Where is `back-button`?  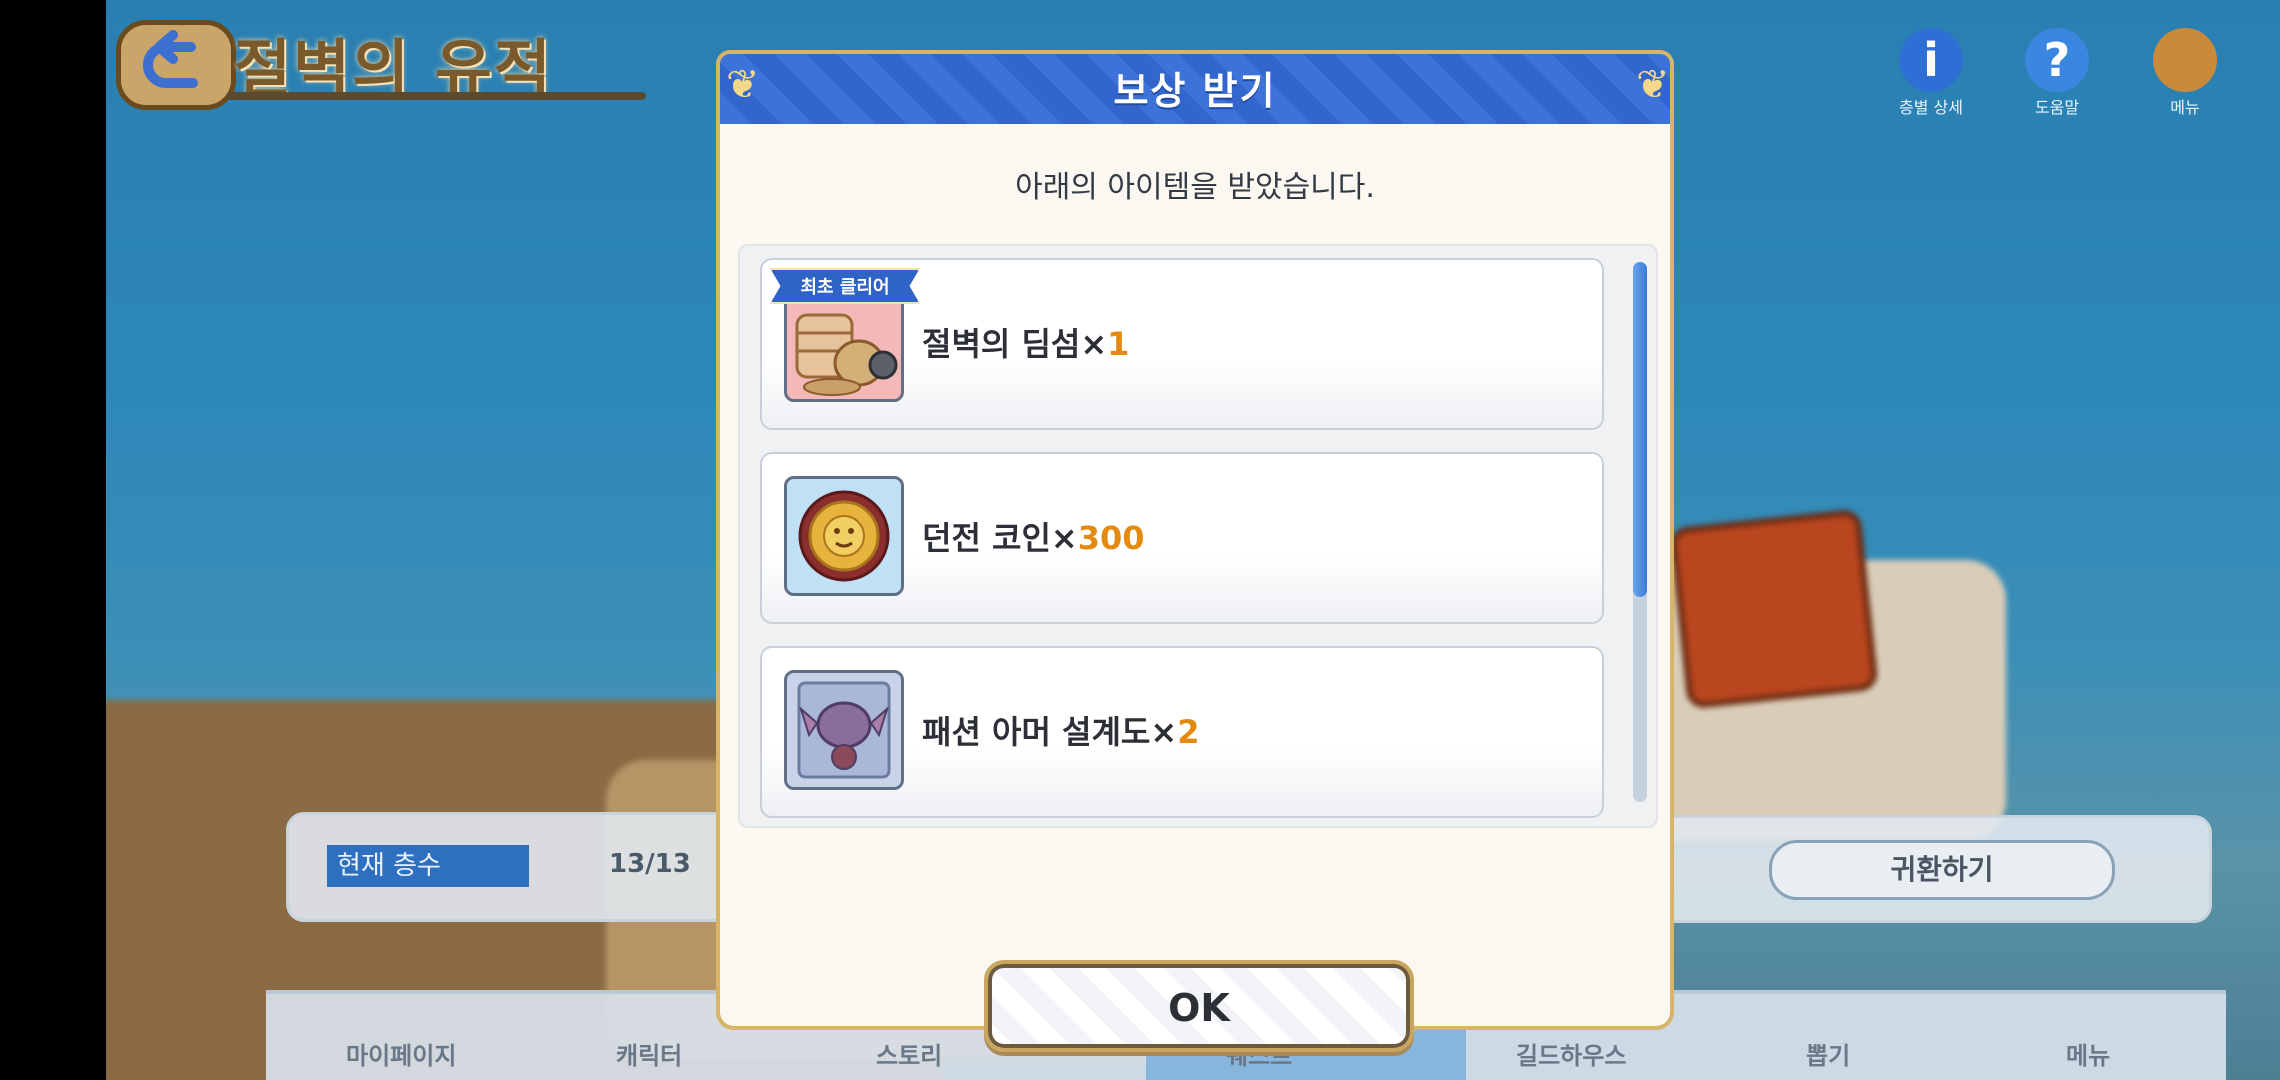
back-button is located at coordinates (176, 65).